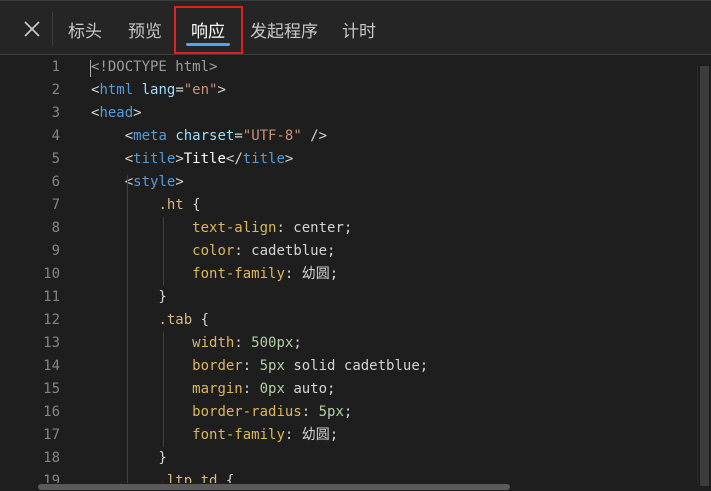 This screenshot has height=491, width=711. Describe the element at coordinates (272, 136) in the screenshot. I see `code-token: "UTF-8"` at that location.